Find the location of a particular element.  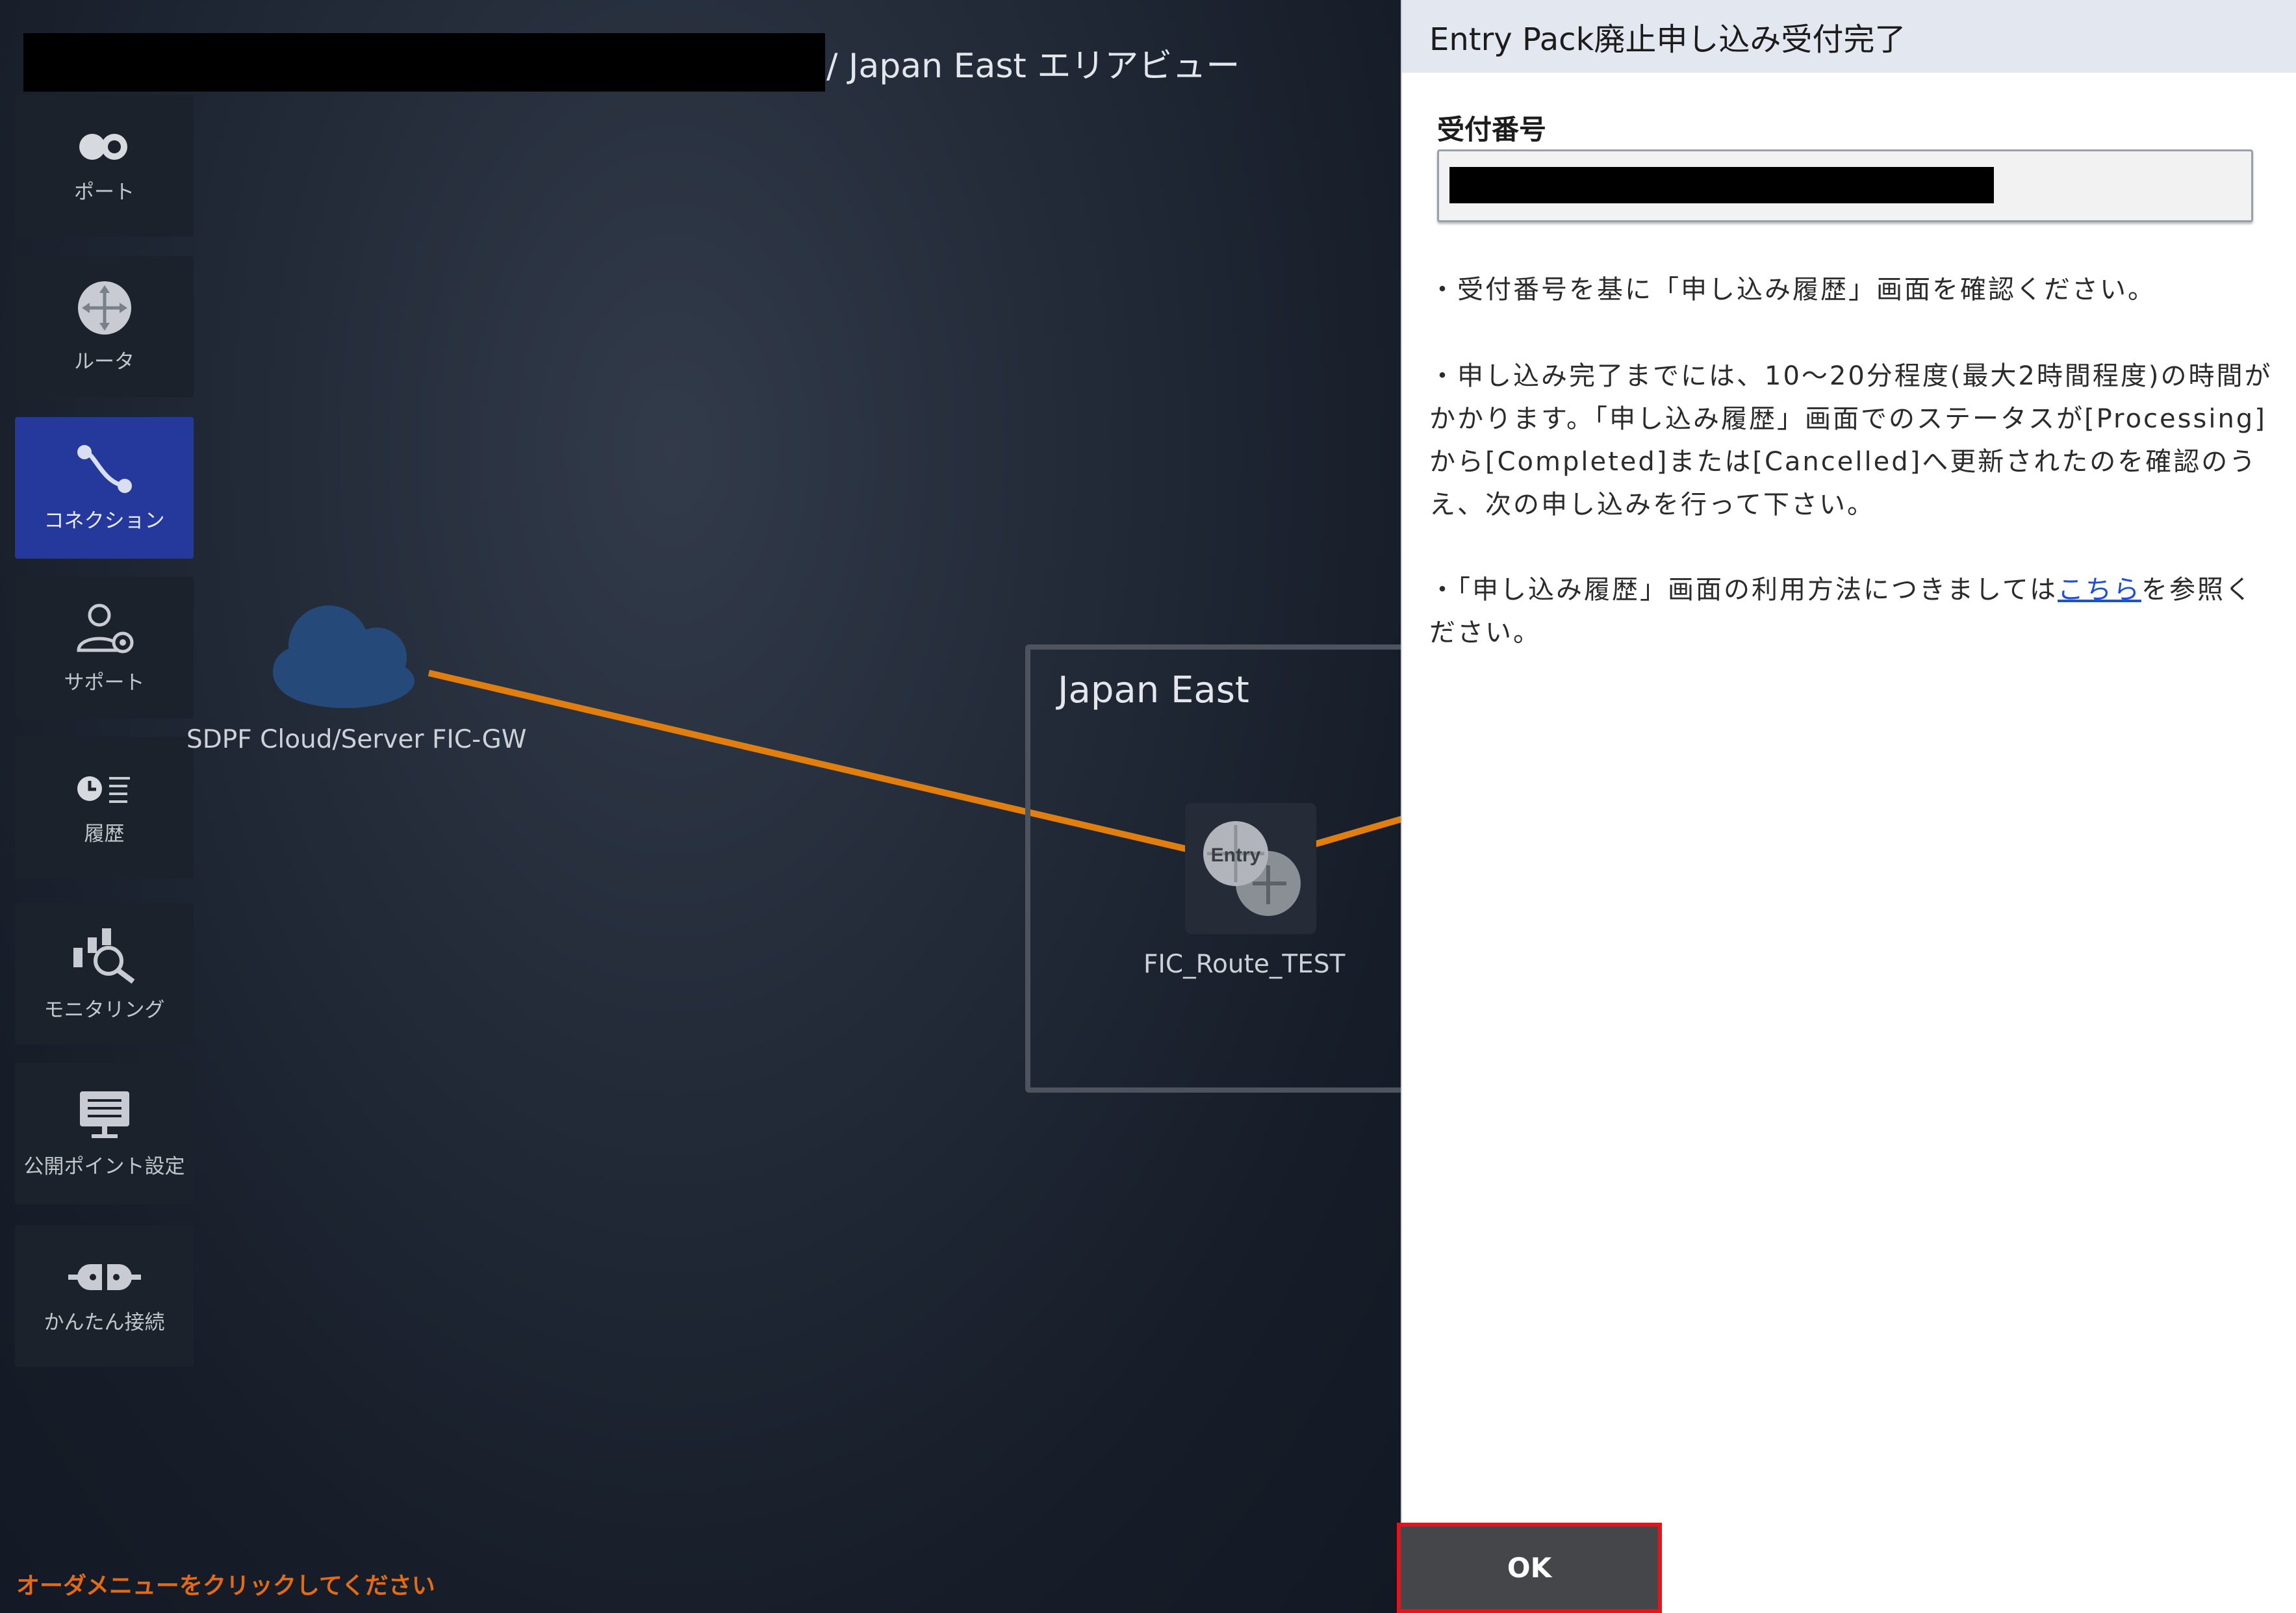

dialog-note-3: ・「申し込み履歴」画面の利用方法につきましてはこちらを参照ください。 is located at coordinates (1851, 611).